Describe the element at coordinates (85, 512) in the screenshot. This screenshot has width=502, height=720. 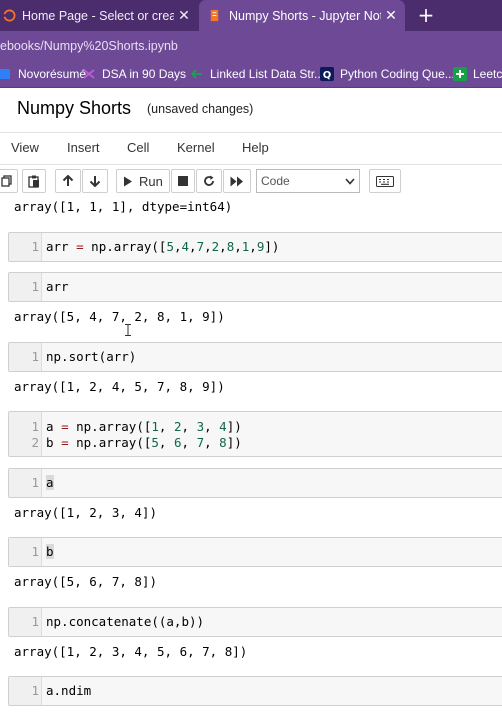
I see `cell-output: array([1, 2, 3, 4])` at that location.